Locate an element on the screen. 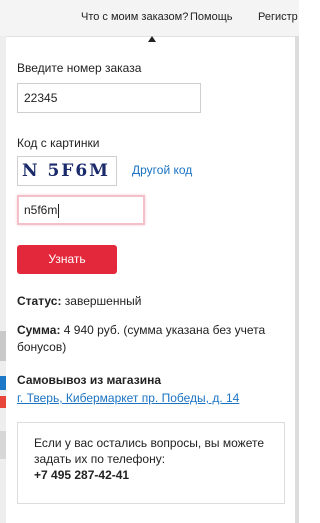  nav-register-link: Регистр is located at coordinates (278, 17).